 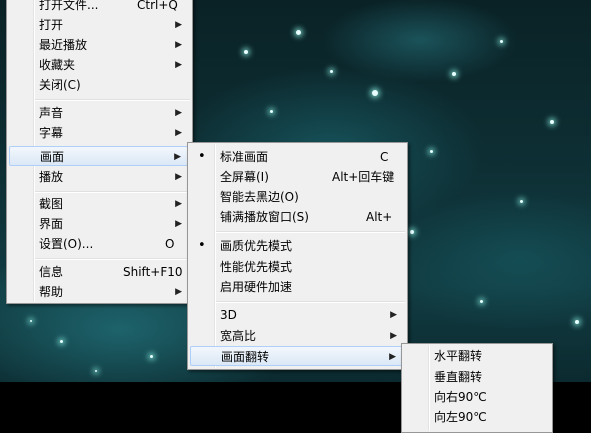 I want to click on menu-item-info: 信息 Shift+F10, so click(x=99, y=272).